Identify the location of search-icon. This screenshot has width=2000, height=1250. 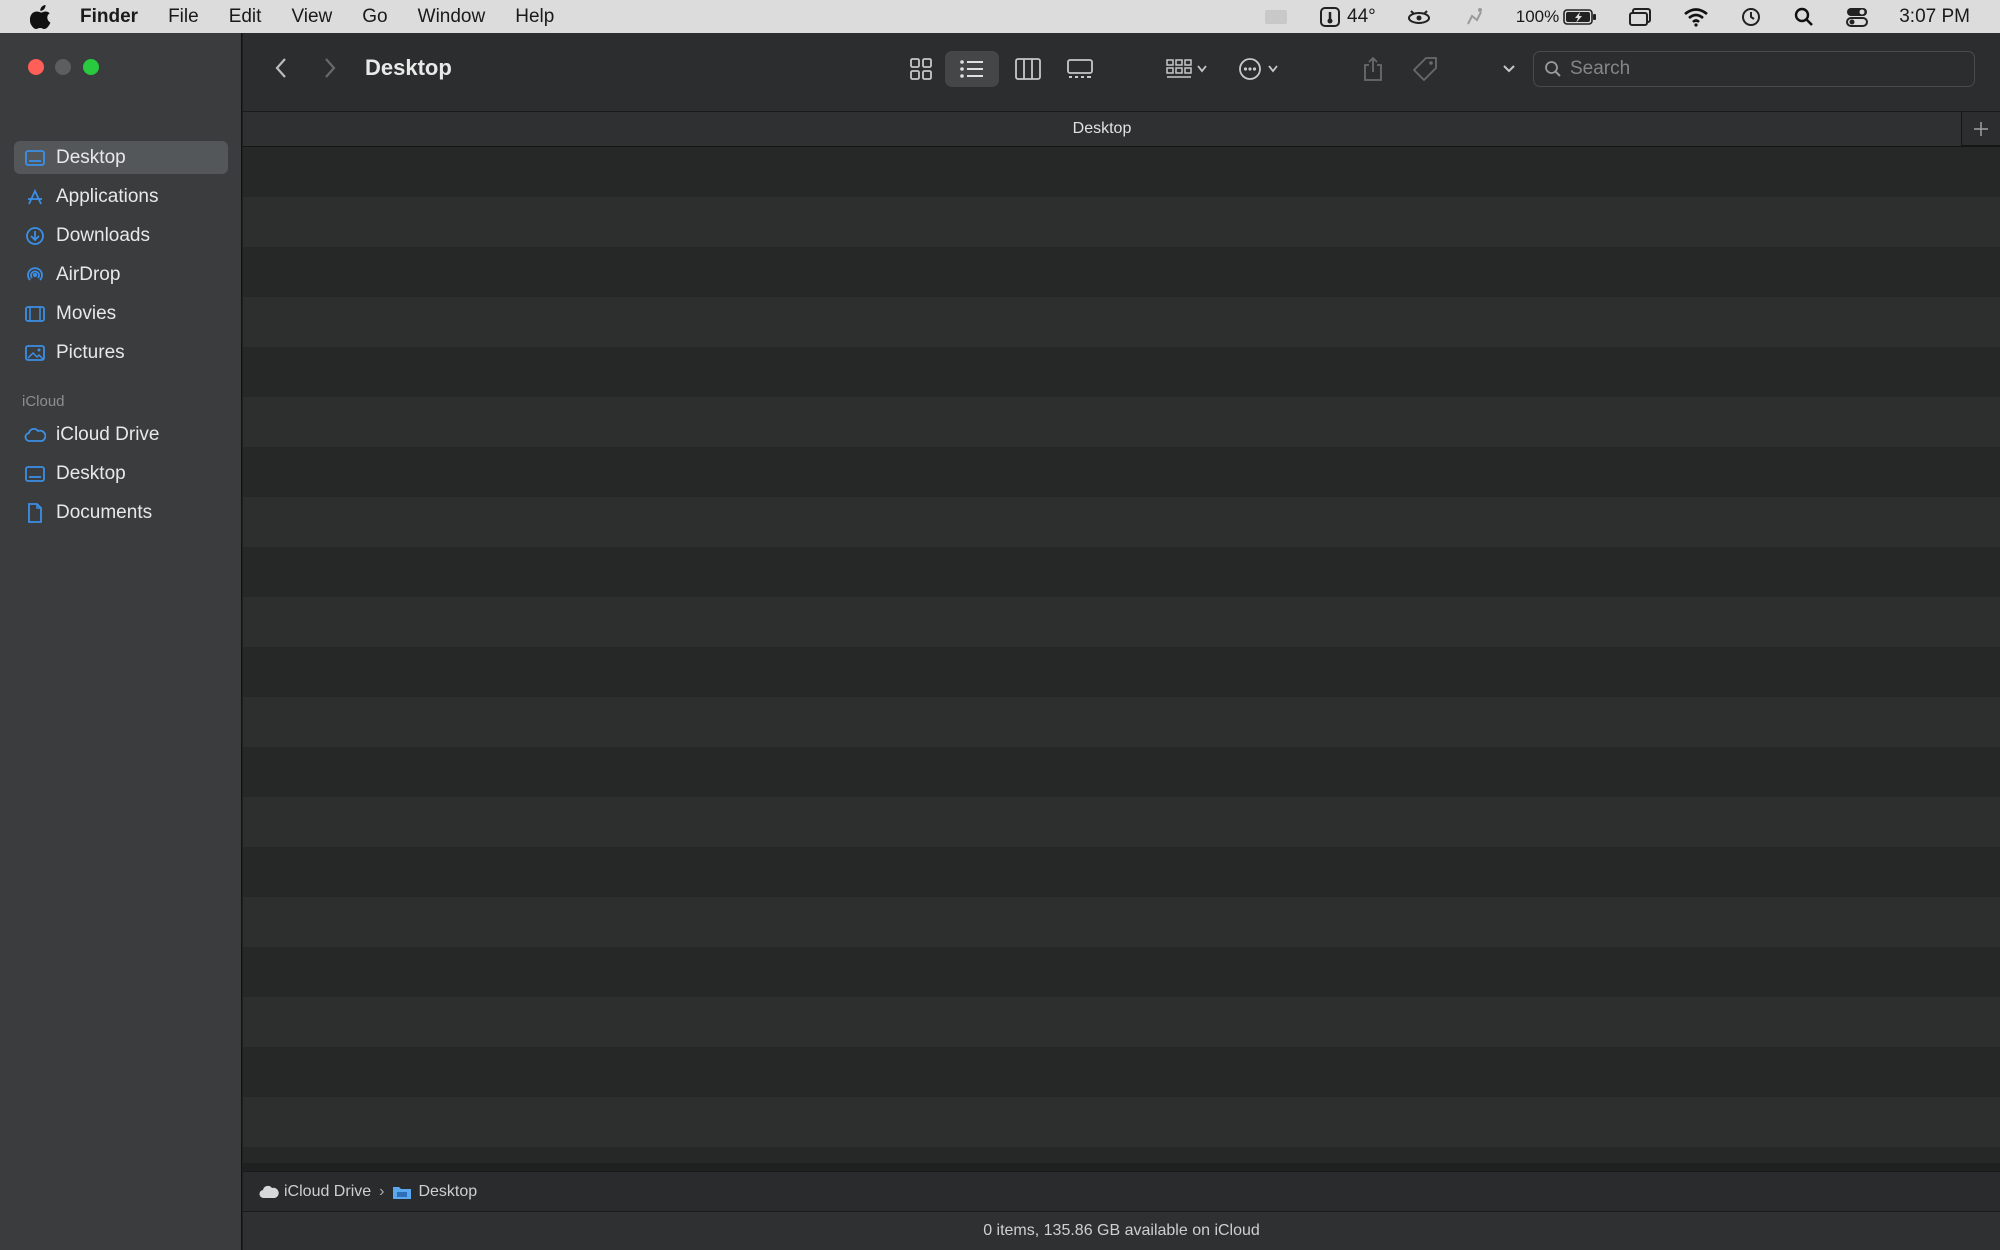
(1553, 69).